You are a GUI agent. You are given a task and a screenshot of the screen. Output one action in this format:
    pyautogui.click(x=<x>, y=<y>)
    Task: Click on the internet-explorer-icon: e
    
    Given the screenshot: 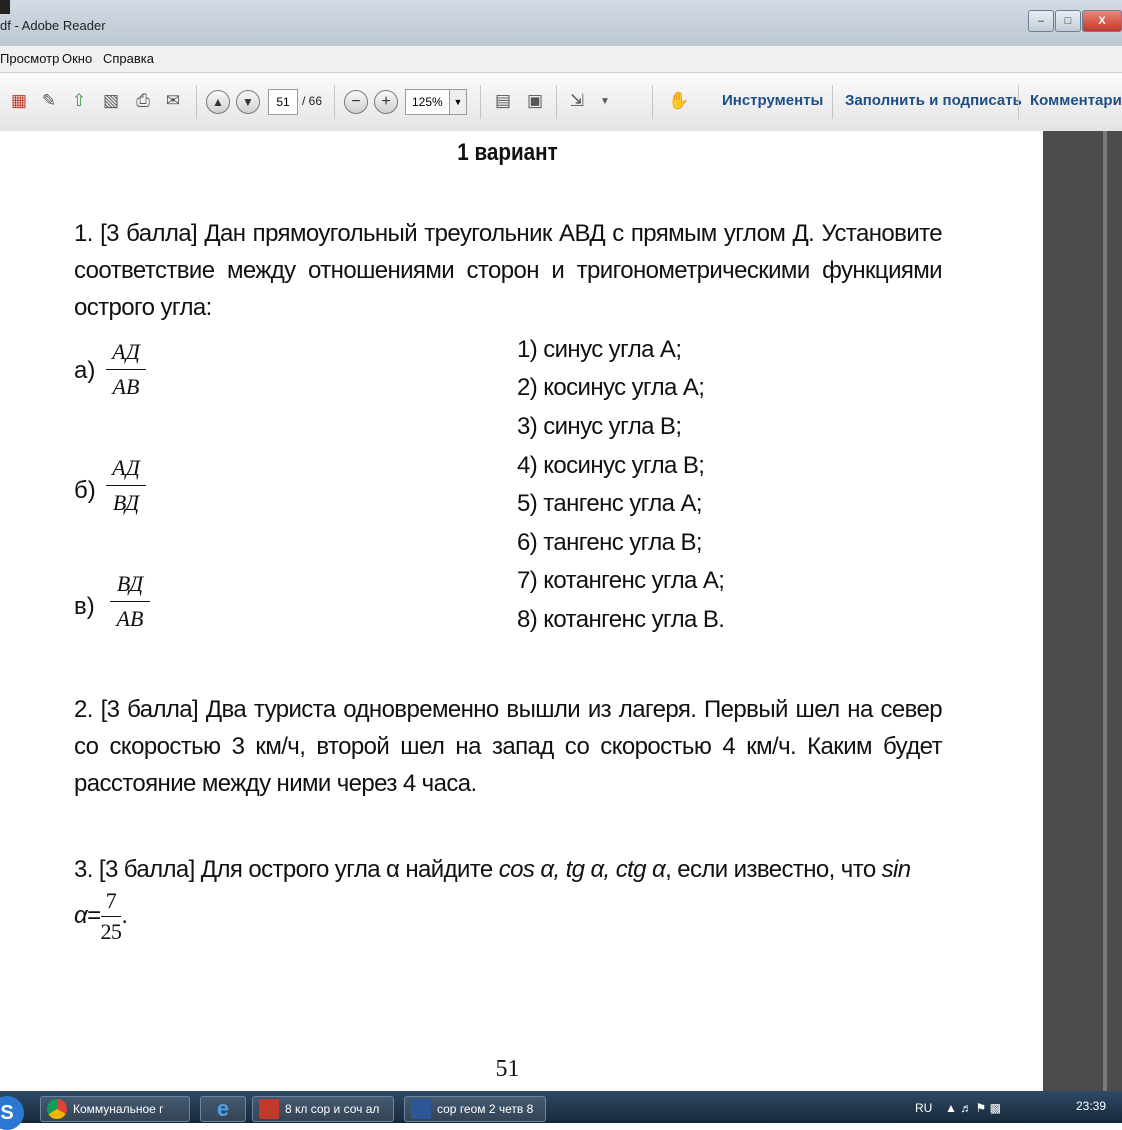 What is the action you would take?
    pyautogui.click(x=223, y=1108)
    